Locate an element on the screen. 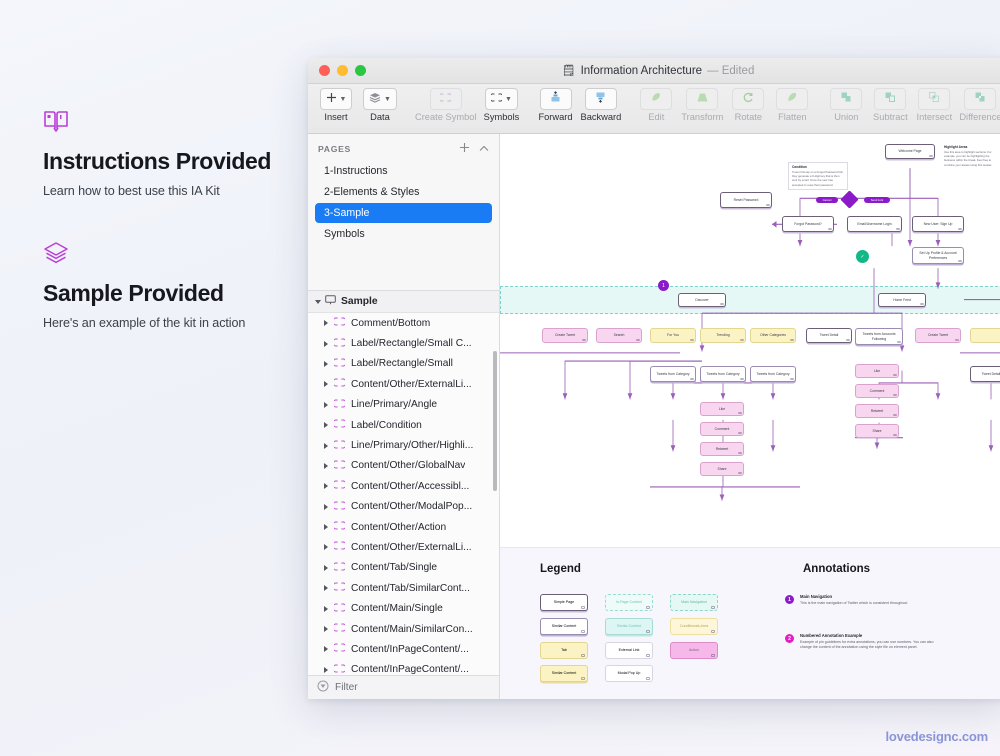  node-share-mid: Share is located at coordinates (722, 469).